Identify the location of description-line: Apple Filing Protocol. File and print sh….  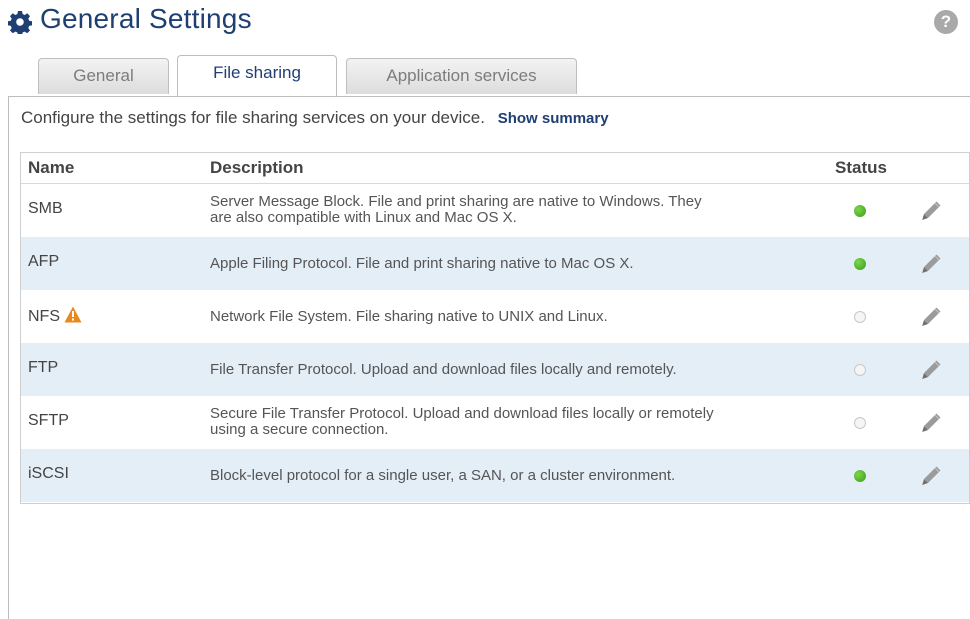
(422, 263).